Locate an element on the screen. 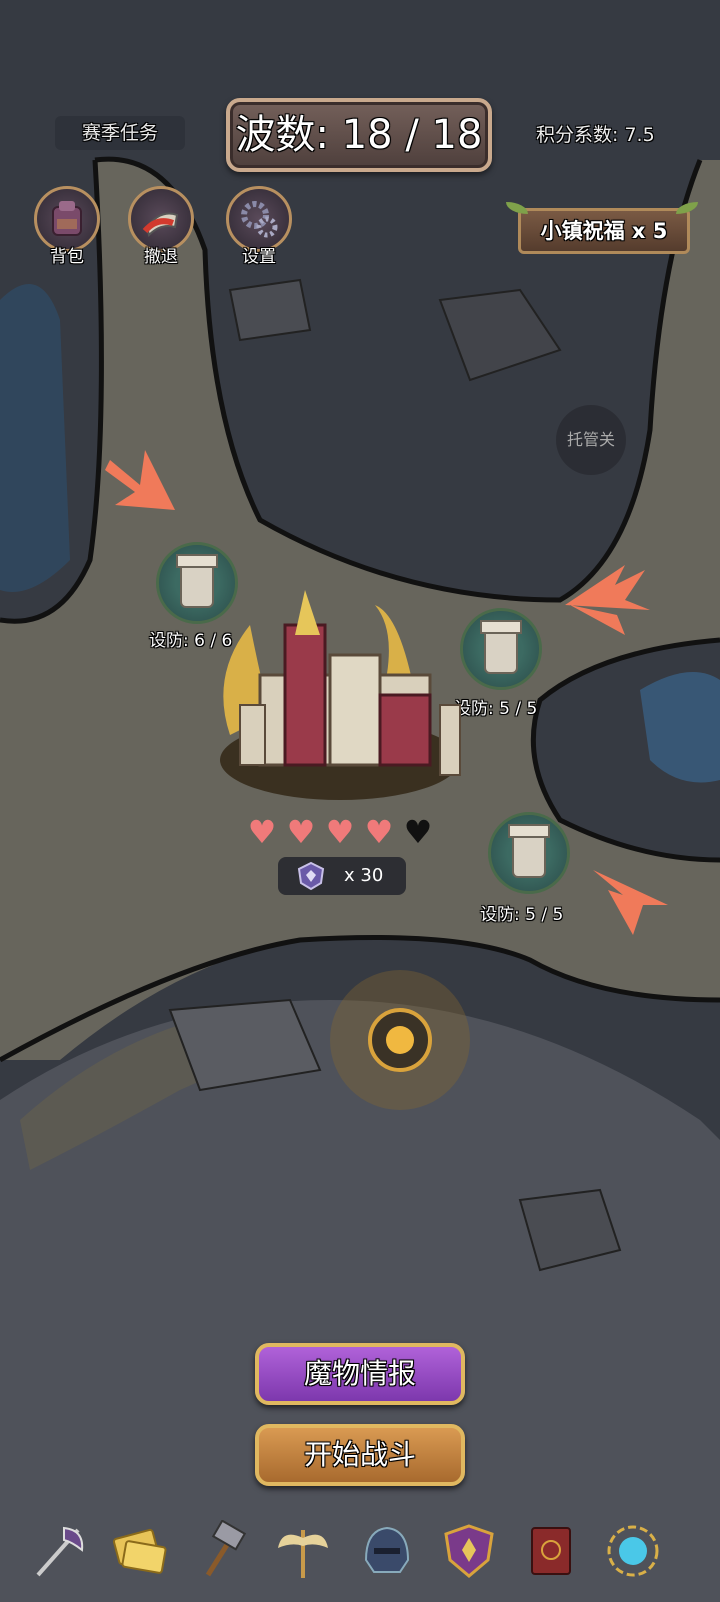 The image size is (720, 1602). season-task-button: 赛季任务 is located at coordinates (120, 133).